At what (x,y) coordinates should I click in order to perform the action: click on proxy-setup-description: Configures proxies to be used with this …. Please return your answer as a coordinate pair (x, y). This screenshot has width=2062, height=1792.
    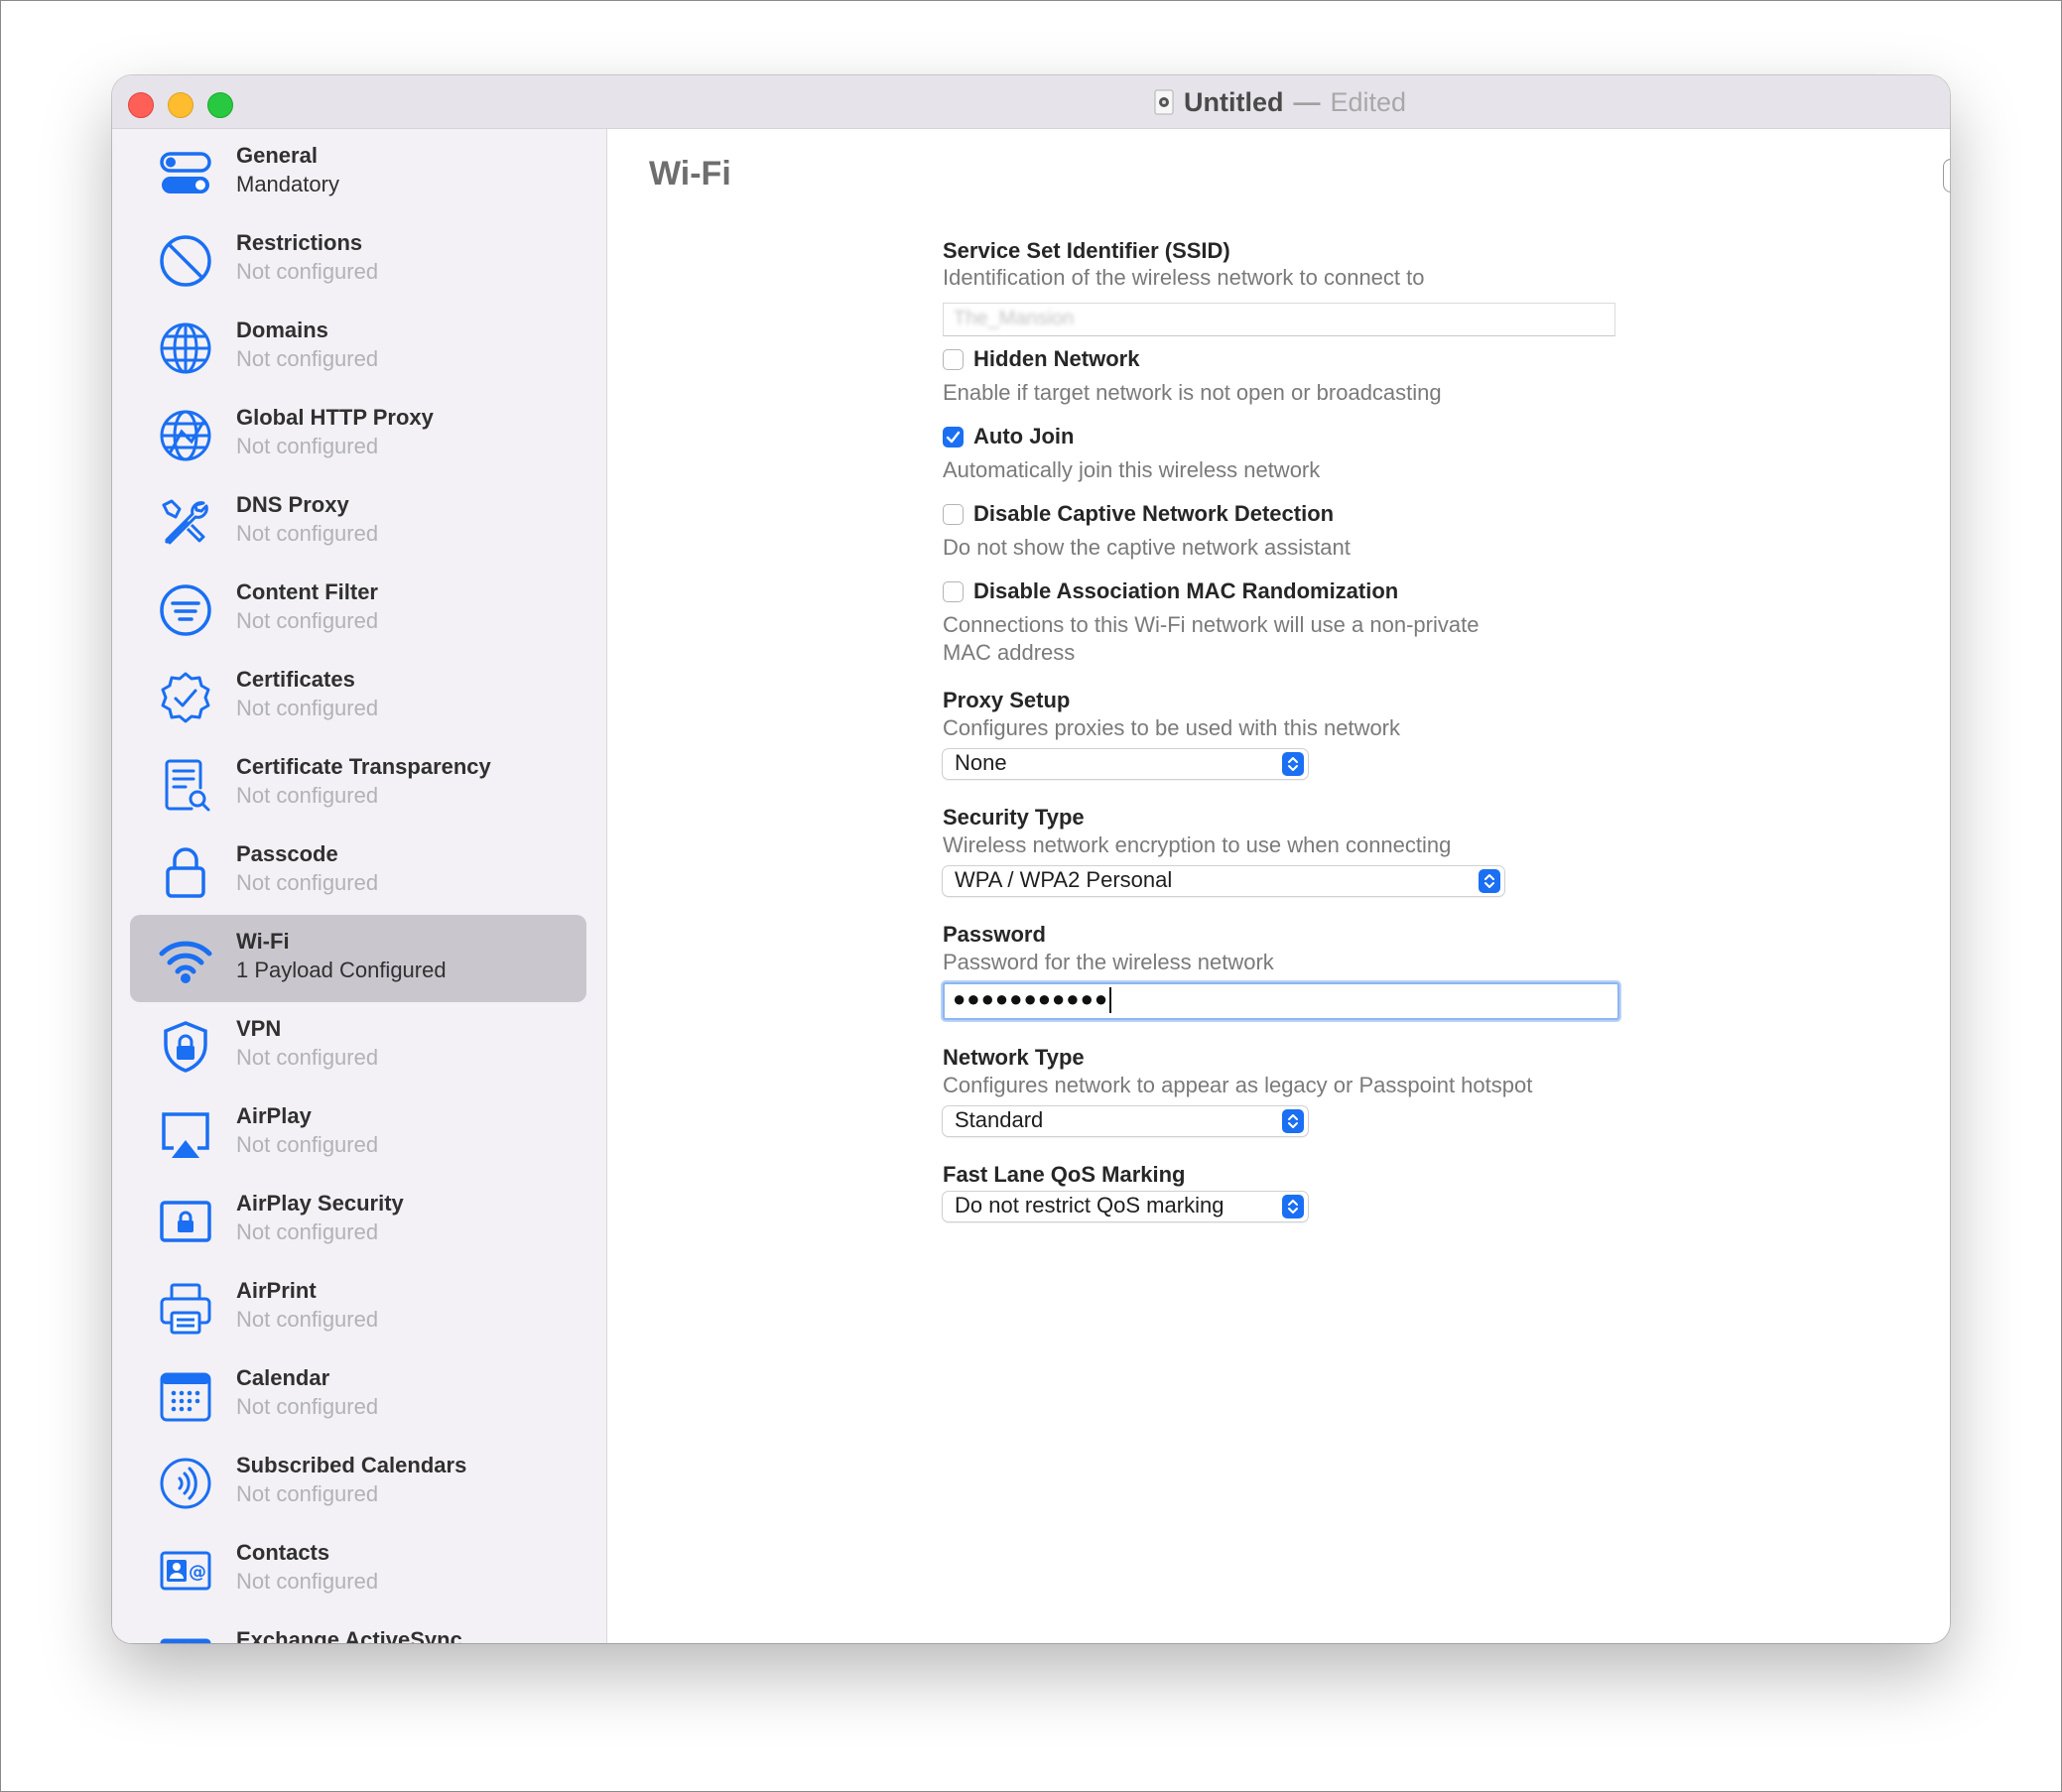
    Looking at the image, I should click on (1172, 727).